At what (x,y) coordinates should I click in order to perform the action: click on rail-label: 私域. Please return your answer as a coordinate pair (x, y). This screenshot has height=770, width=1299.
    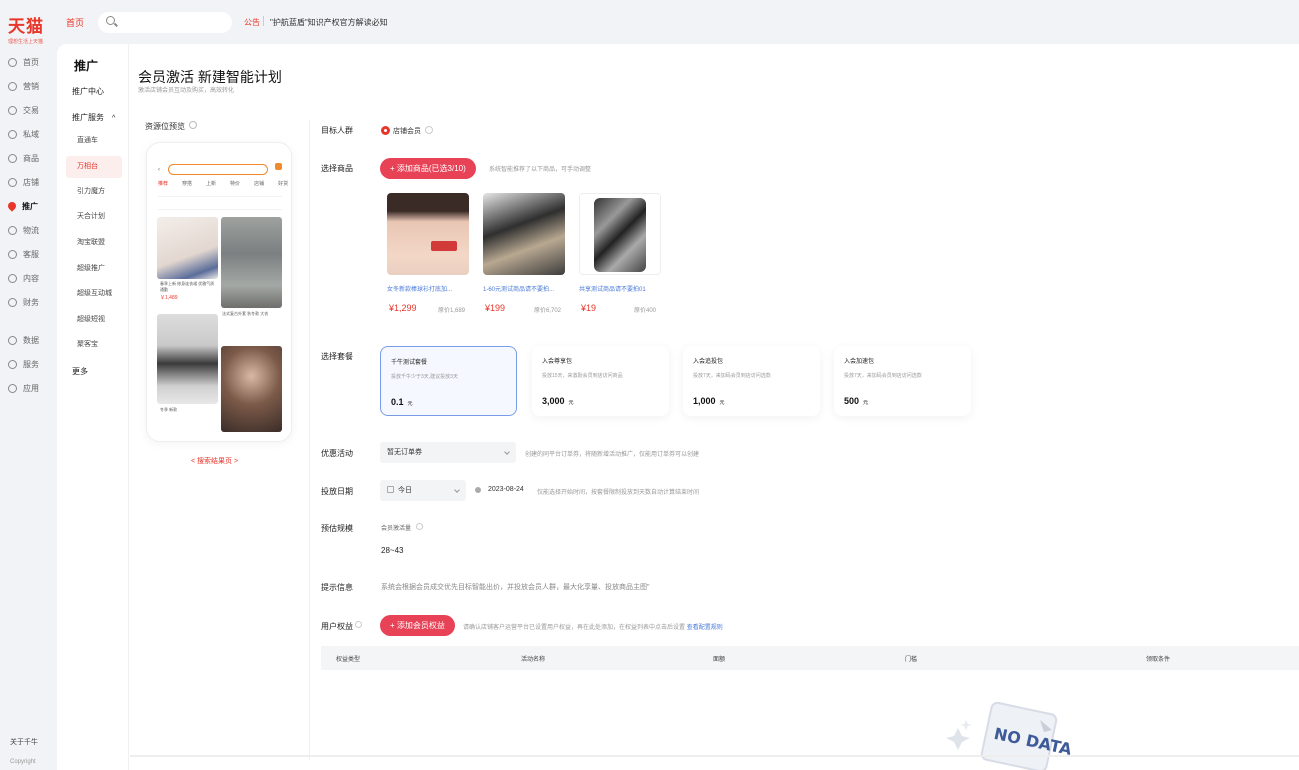
    Looking at the image, I should click on (31, 134).